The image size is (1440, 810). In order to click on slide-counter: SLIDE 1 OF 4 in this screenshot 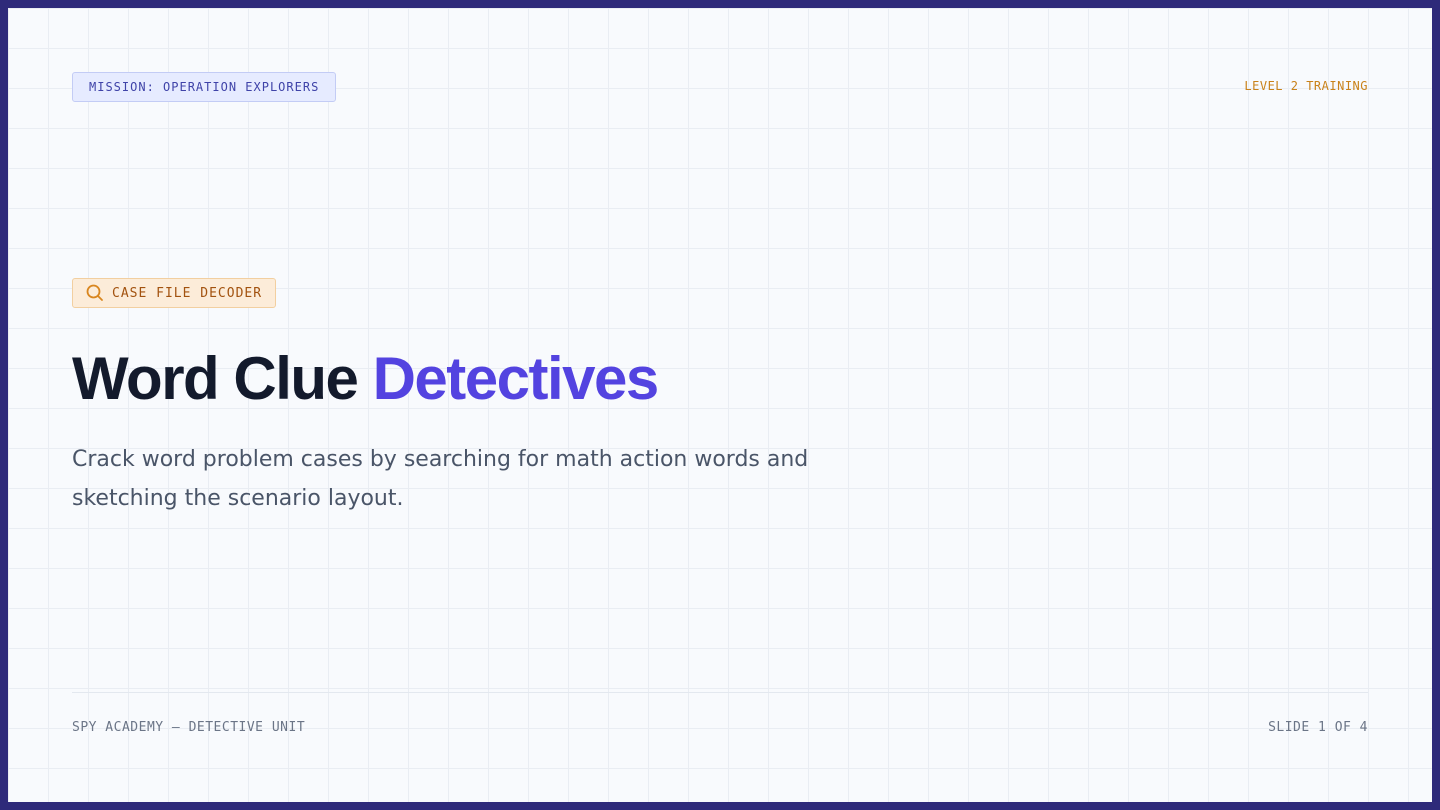, I will do `click(1318, 727)`.